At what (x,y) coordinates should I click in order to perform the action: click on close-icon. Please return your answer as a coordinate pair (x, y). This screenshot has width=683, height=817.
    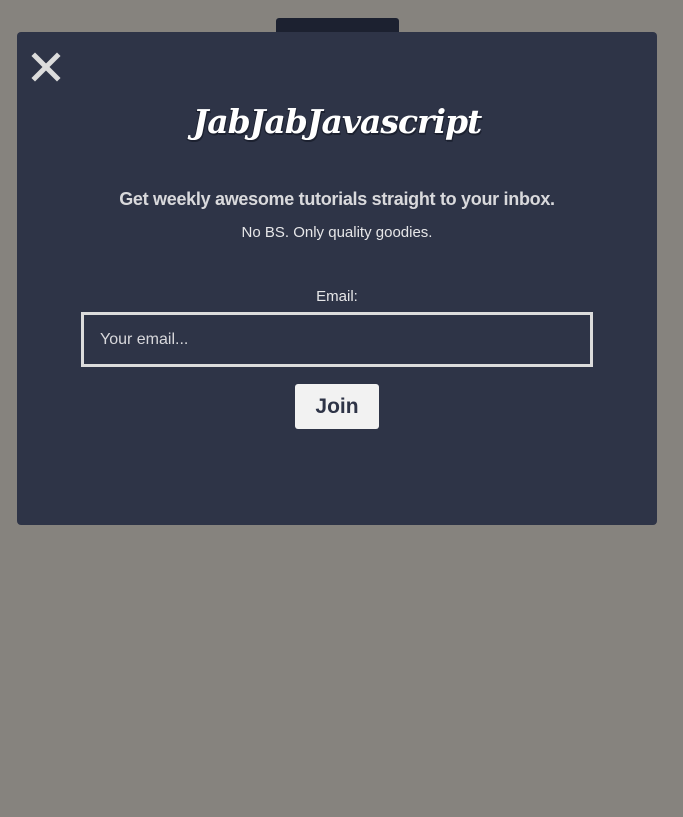
    Looking at the image, I should click on (46, 67).